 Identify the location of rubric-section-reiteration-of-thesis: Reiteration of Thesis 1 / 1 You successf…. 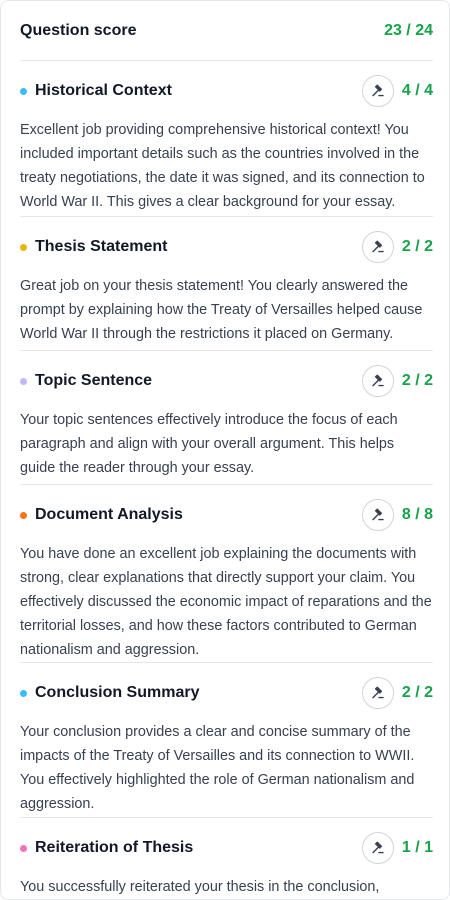
(226, 858).